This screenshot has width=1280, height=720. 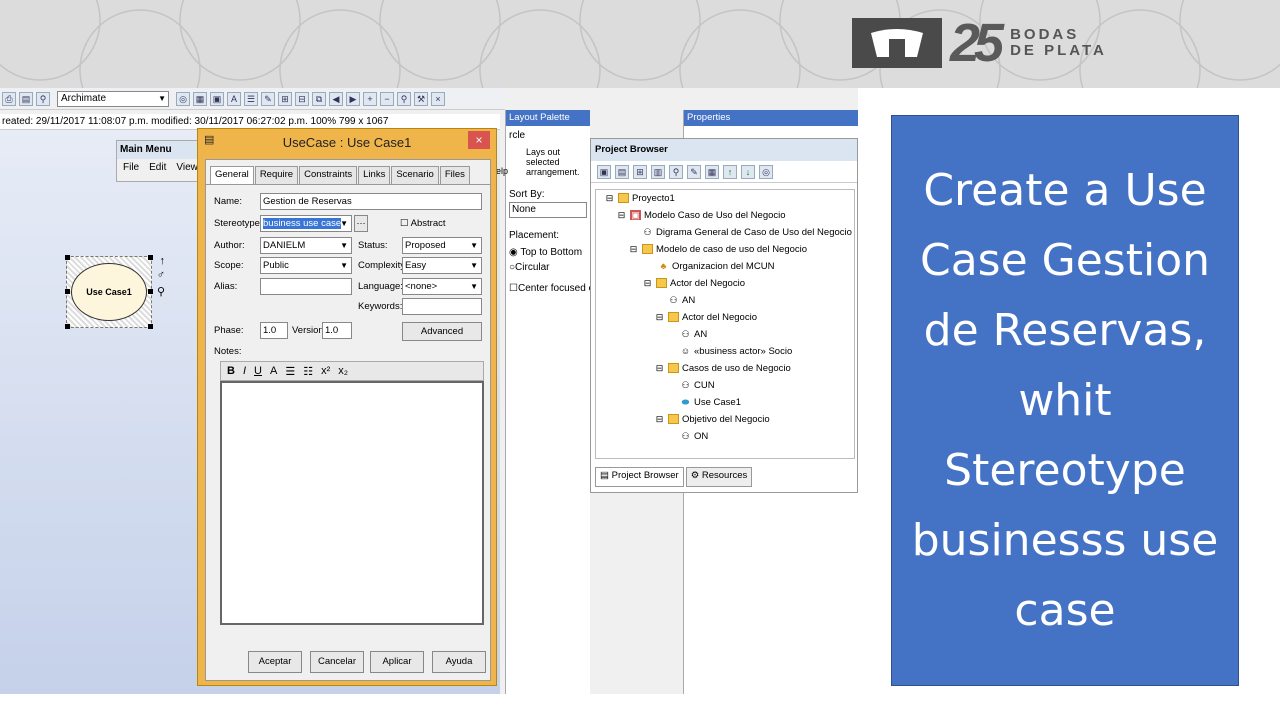 What do you see at coordinates (639, 198) in the screenshot?
I see `tree-node: ⊟ Proyecto1` at bounding box center [639, 198].